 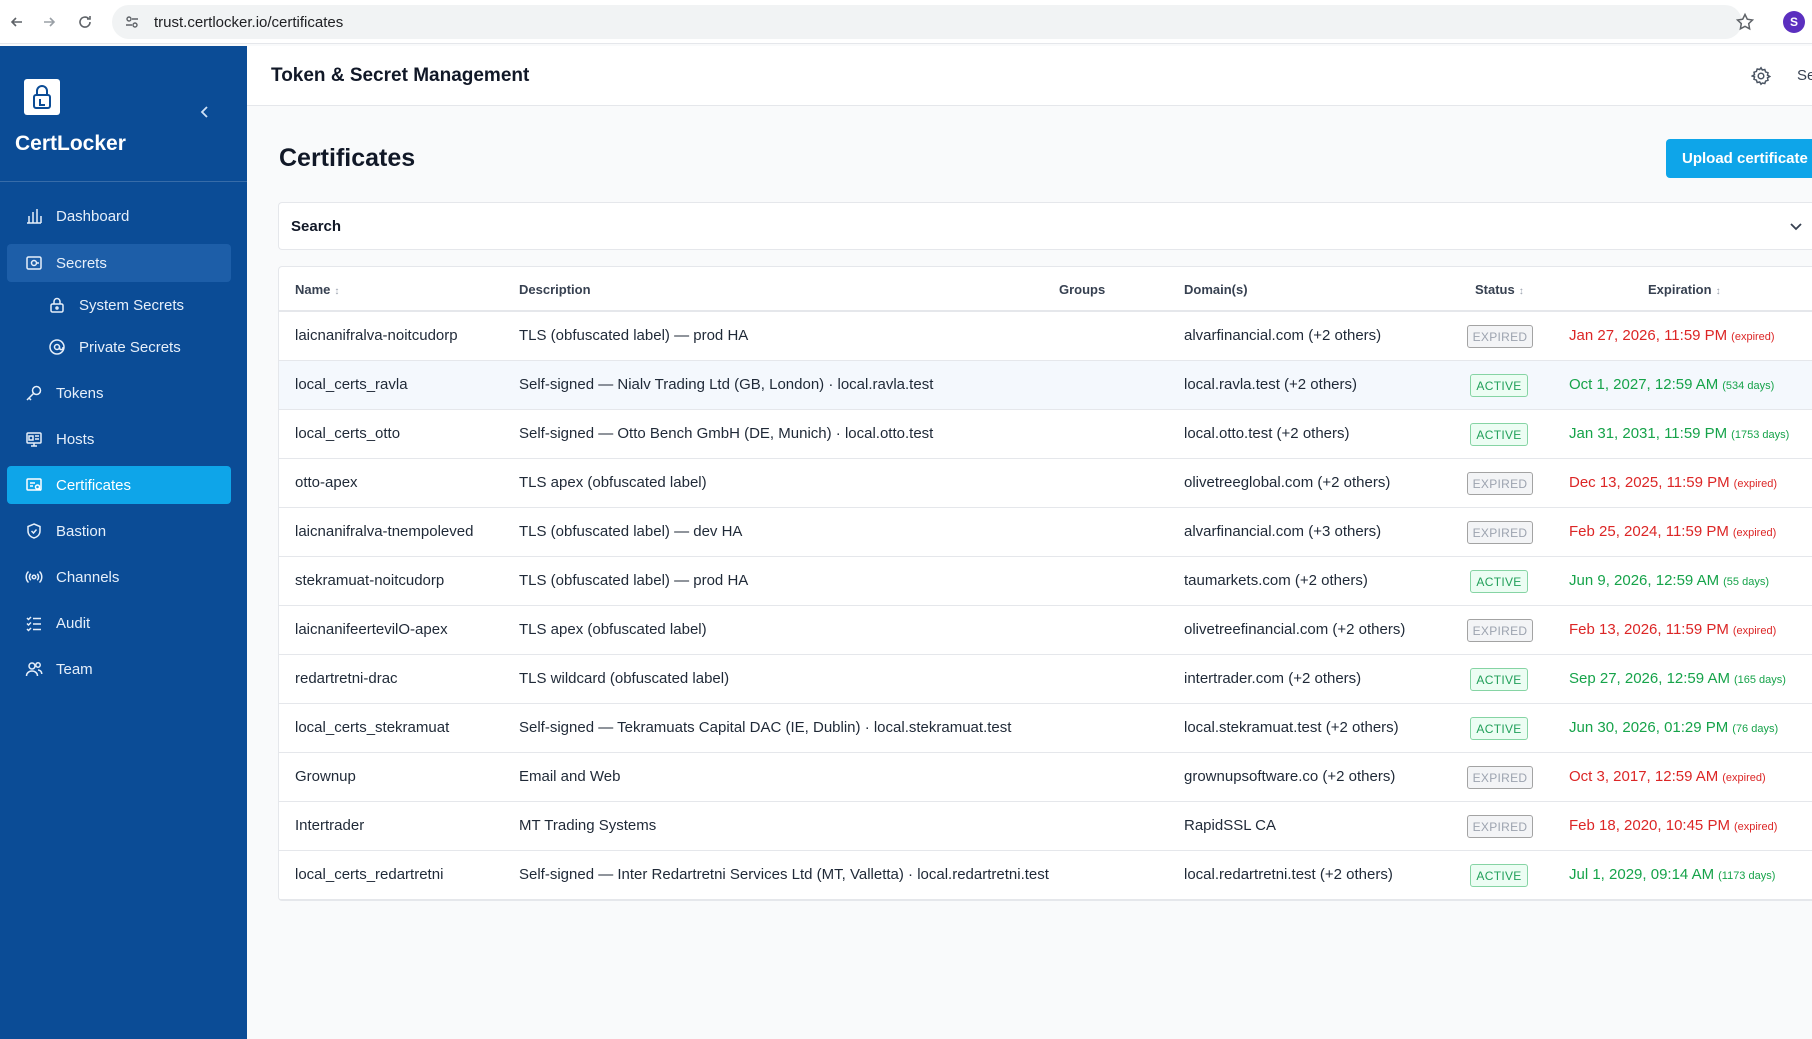 What do you see at coordinates (93, 216) in the screenshot?
I see `sidebar-item-label: Dashboard` at bounding box center [93, 216].